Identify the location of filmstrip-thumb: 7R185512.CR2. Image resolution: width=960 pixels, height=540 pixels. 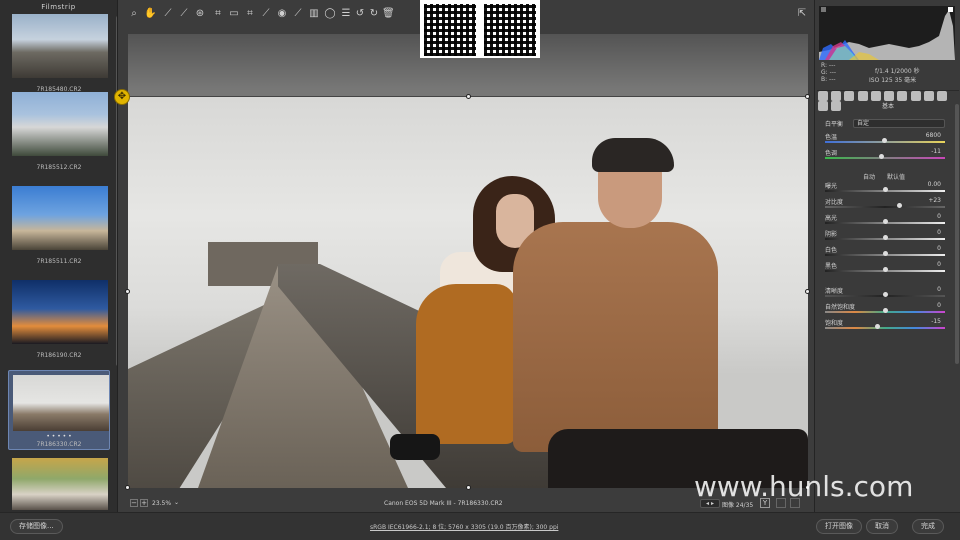
(59, 131).